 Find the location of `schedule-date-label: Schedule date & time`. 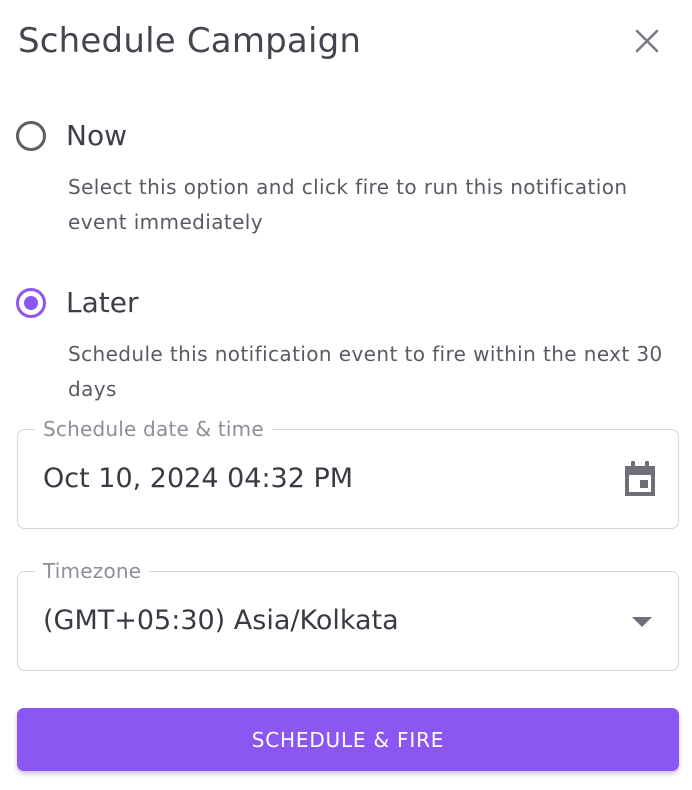

schedule-date-label: Schedule date & time is located at coordinates (153, 429).